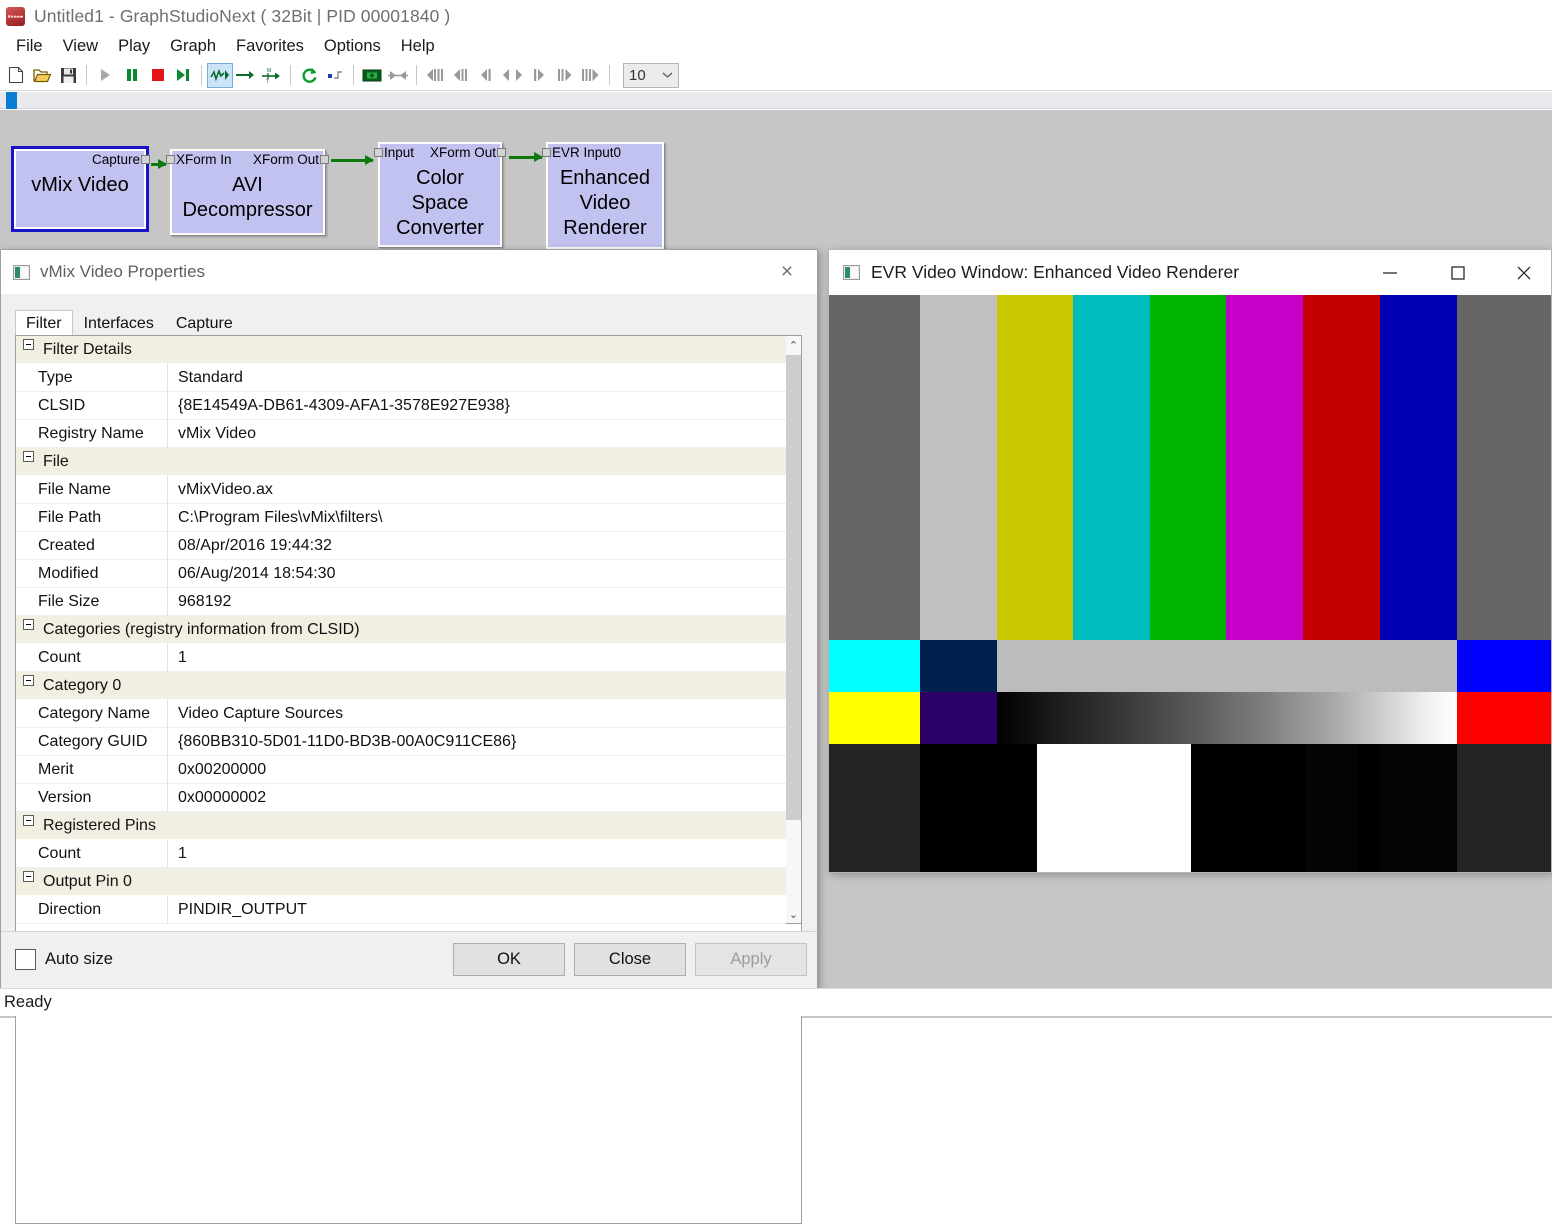 Image resolution: width=1552 pixels, height=1224 pixels. What do you see at coordinates (64, 959) in the screenshot?
I see `auto-size-checkbox-group: Auto size` at bounding box center [64, 959].